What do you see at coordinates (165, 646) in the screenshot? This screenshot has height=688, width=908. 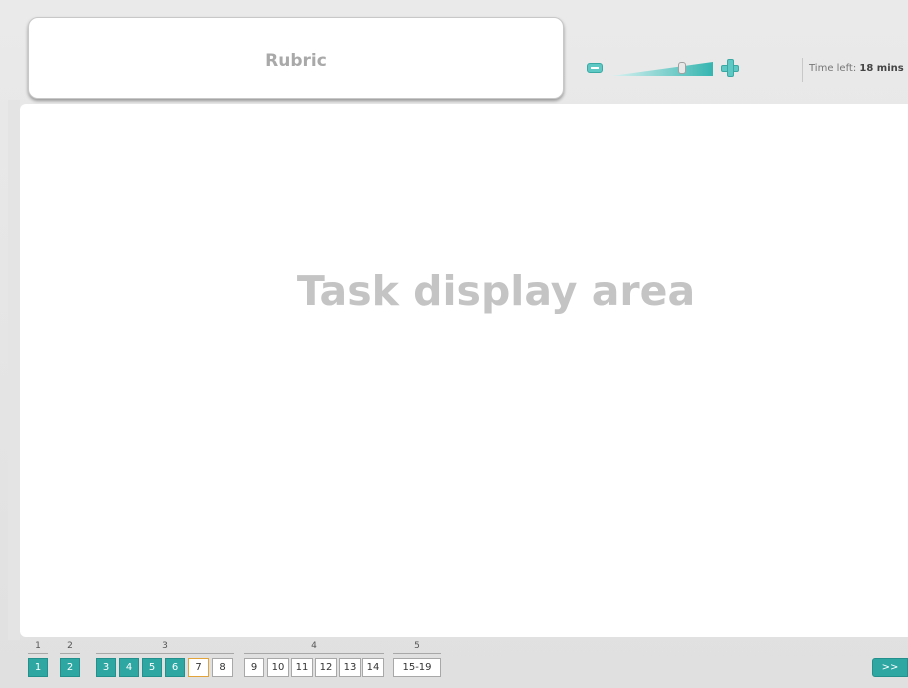 I see `group-label-3: 3` at bounding box center [165, 646].